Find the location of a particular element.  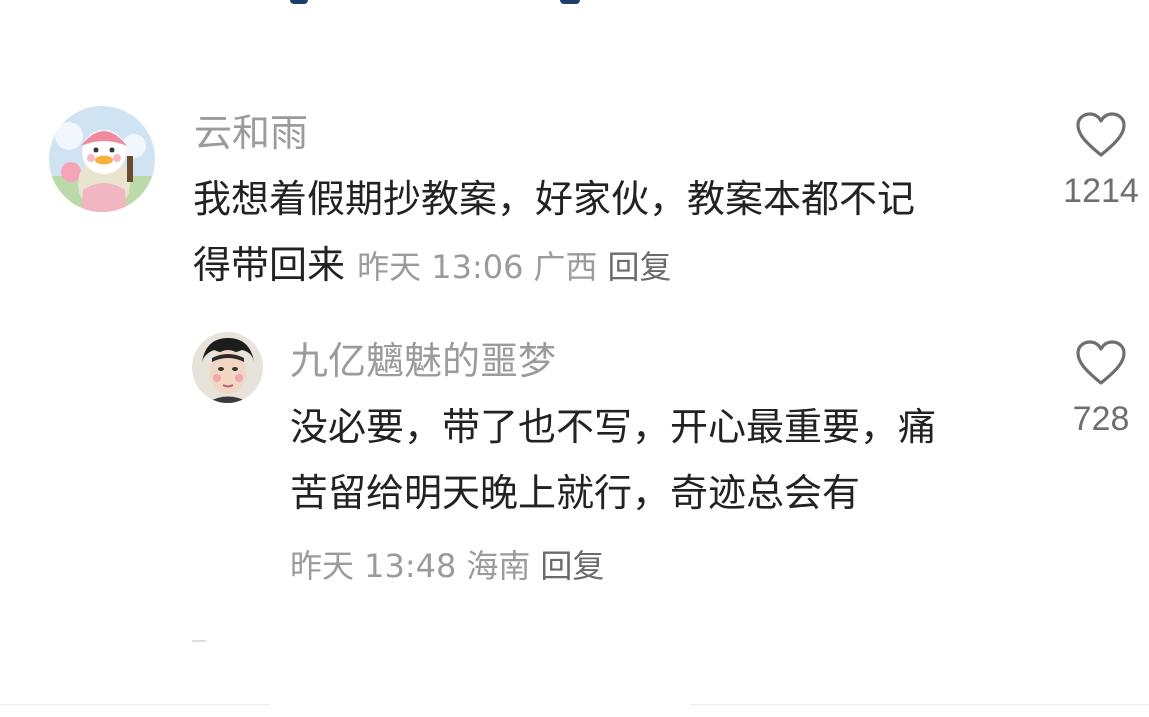

reply-text-line: 苦留给明天晚上就行，奇迹总会有 is located at coordinates (575, 493).